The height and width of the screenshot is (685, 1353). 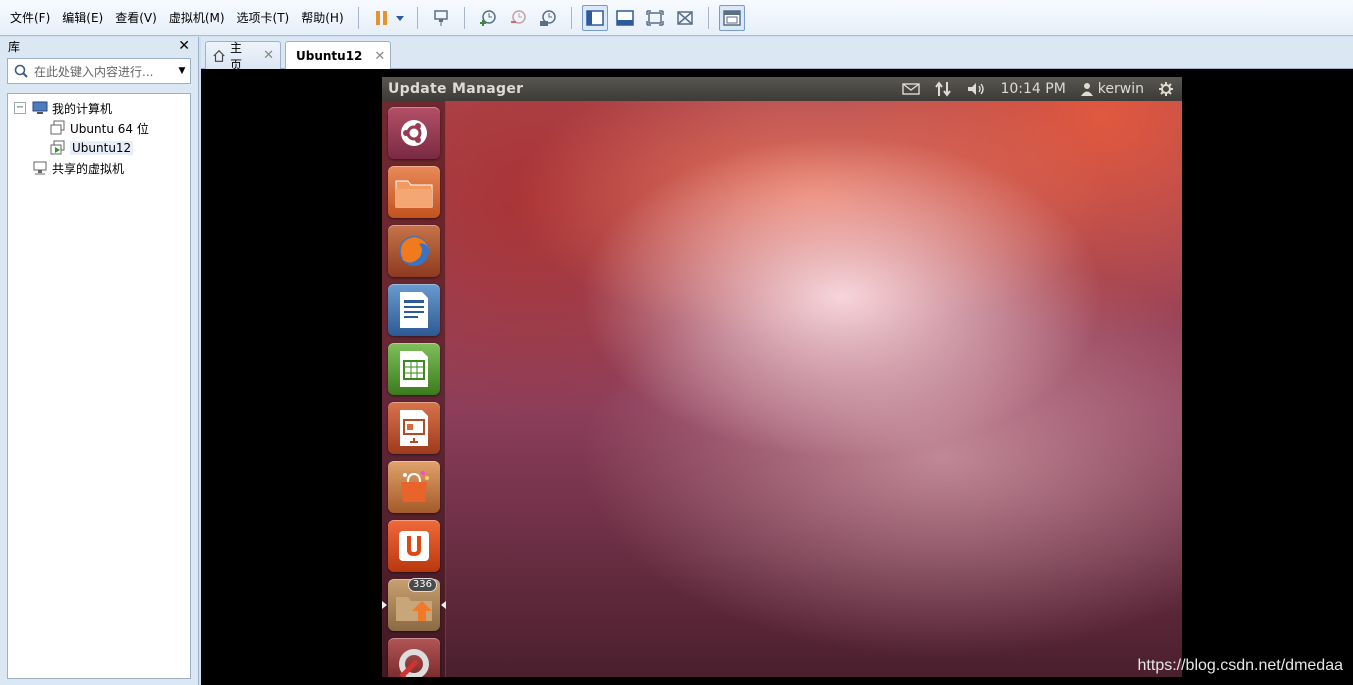 I want to click on collapse-toggle-icon: −, so click(x=20, y=108).